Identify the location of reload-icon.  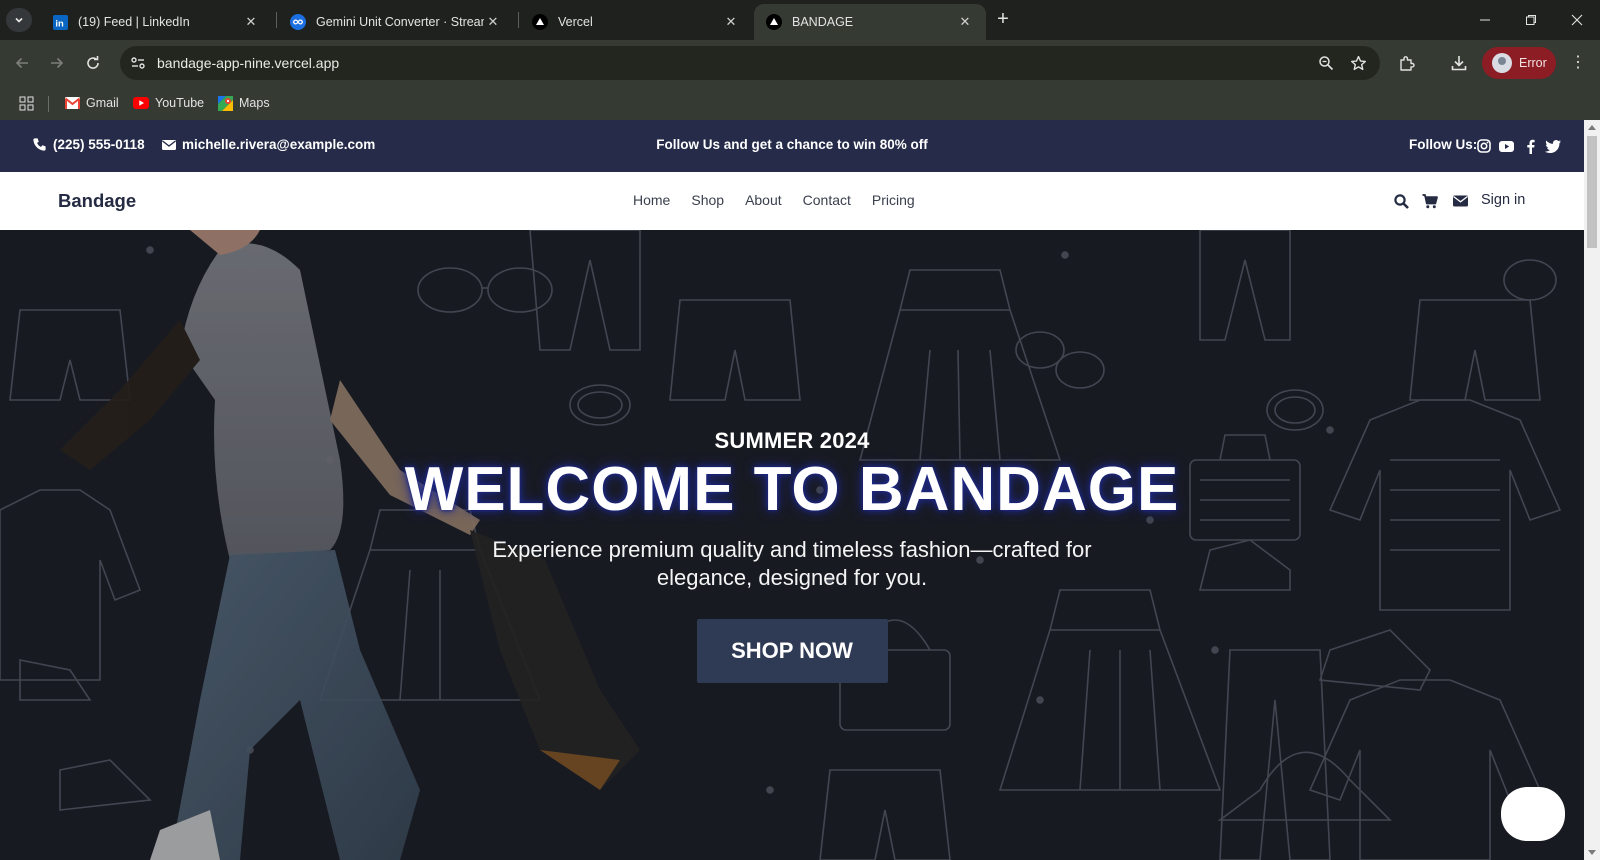
(93, 62).